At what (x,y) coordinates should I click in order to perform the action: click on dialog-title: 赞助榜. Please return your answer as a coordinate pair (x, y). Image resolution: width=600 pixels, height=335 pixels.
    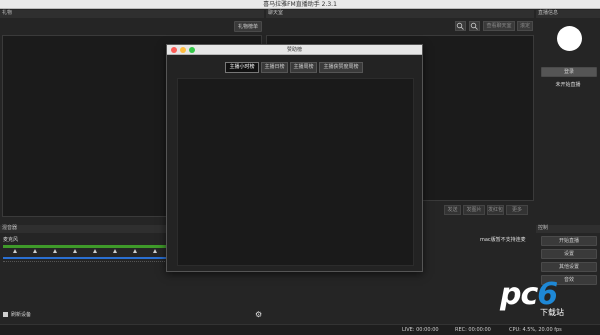
    Looking at the image, I should click on (294, 50).